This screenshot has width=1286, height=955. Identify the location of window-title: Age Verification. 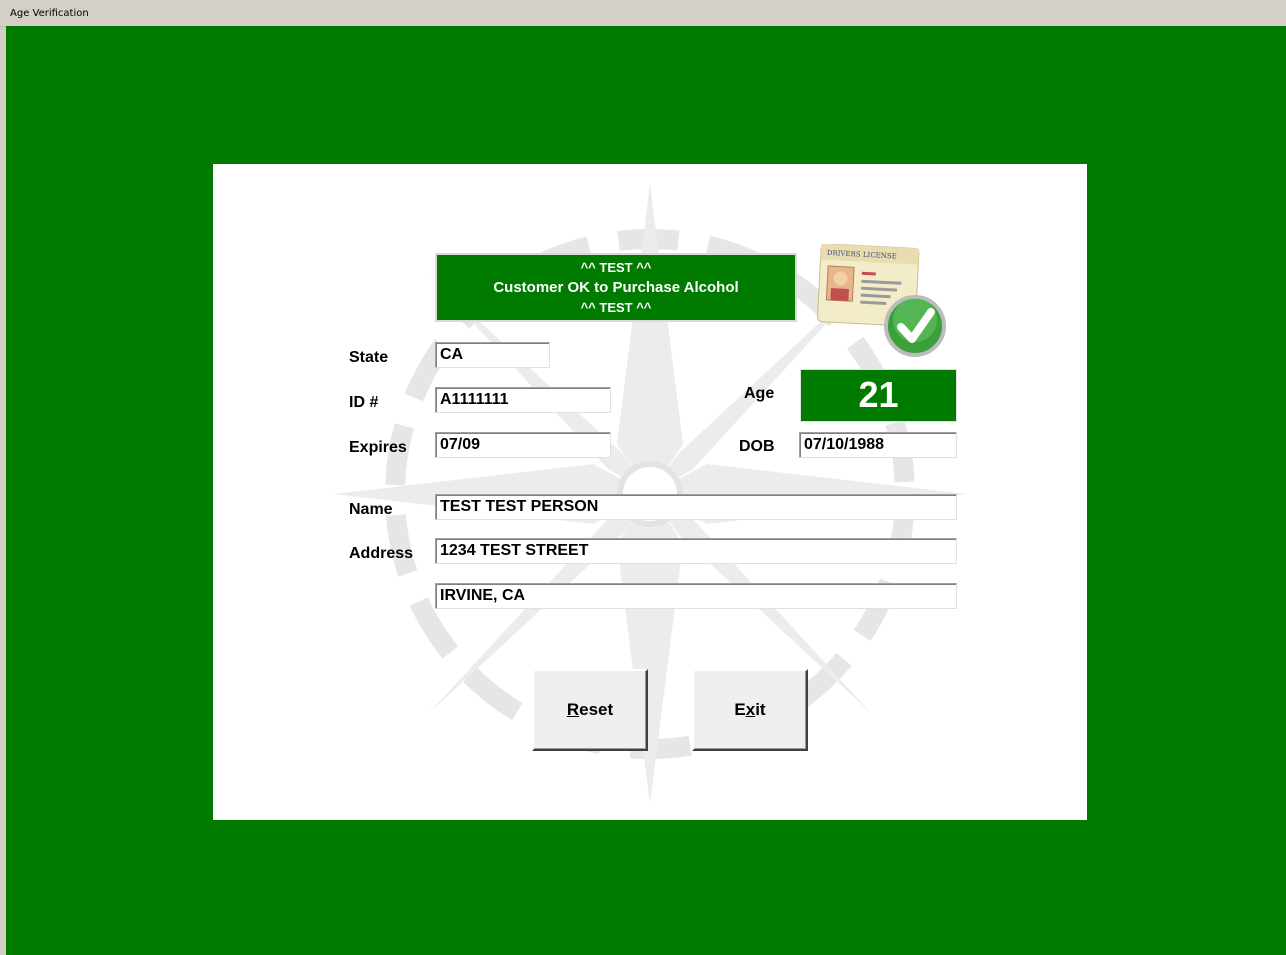
(49, 13).